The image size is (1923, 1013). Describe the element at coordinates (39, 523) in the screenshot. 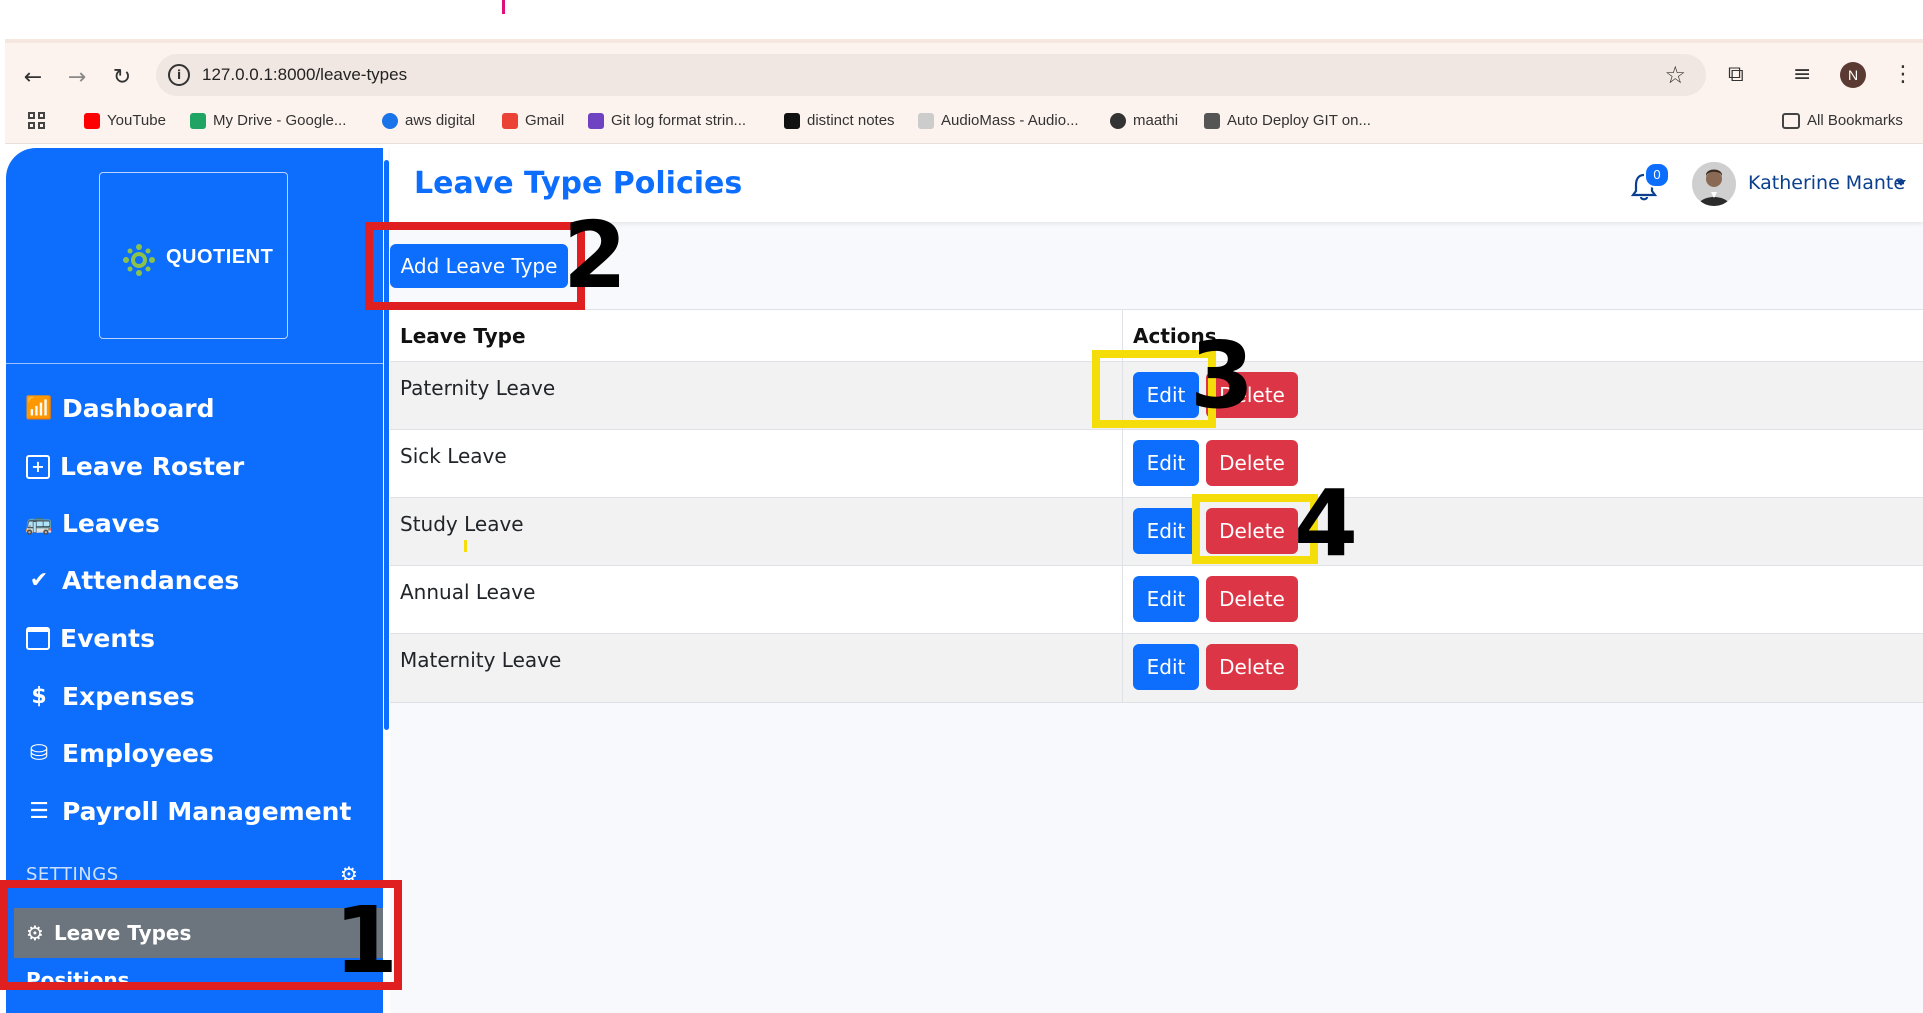

I see `bus-icon: 🚌` at that location.